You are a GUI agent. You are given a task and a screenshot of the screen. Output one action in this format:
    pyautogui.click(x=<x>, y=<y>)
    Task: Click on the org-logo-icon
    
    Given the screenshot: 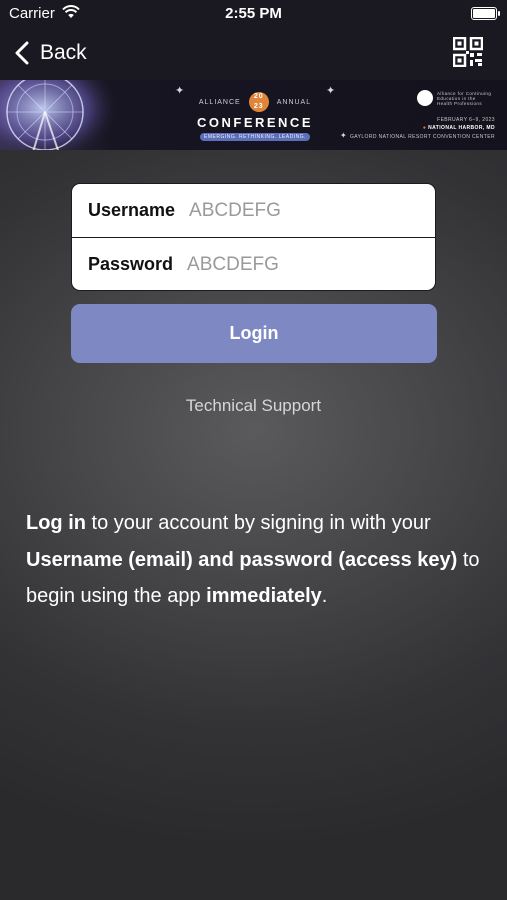 What is the action you would take?
    pyautogui.click(x=425, y=98)
    